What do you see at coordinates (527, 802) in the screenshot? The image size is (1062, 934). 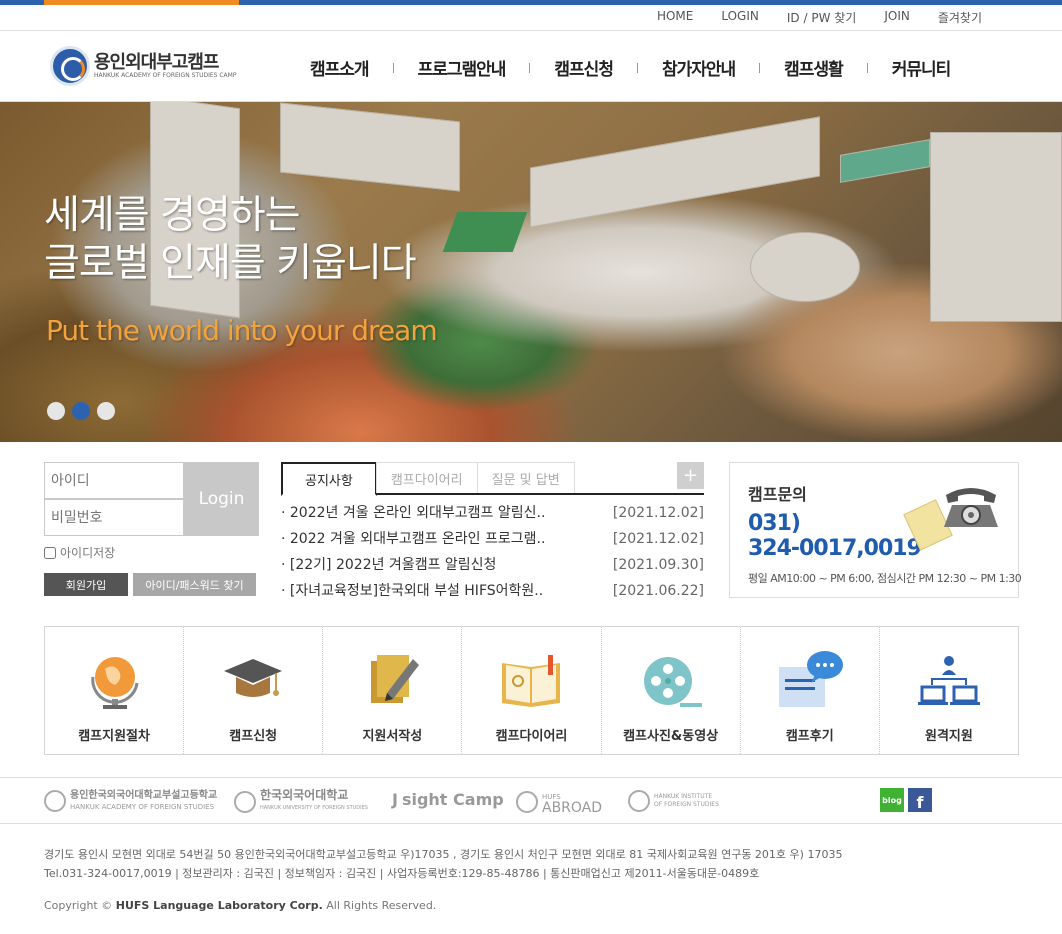 I see `hufs-abroad-emblem-icon` at bounding box center [527, 802].